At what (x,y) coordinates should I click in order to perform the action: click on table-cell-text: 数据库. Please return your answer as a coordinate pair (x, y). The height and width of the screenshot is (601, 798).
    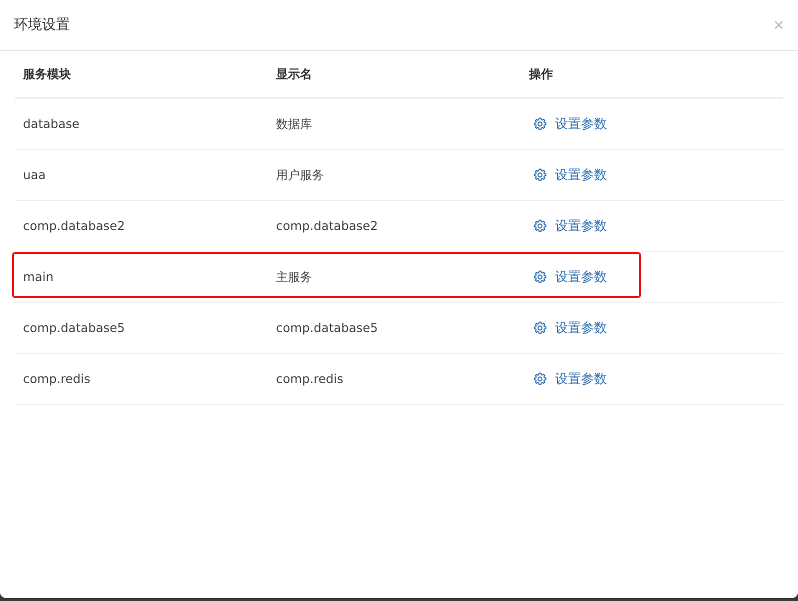
    Looking at the image, I should click on (294, 124).